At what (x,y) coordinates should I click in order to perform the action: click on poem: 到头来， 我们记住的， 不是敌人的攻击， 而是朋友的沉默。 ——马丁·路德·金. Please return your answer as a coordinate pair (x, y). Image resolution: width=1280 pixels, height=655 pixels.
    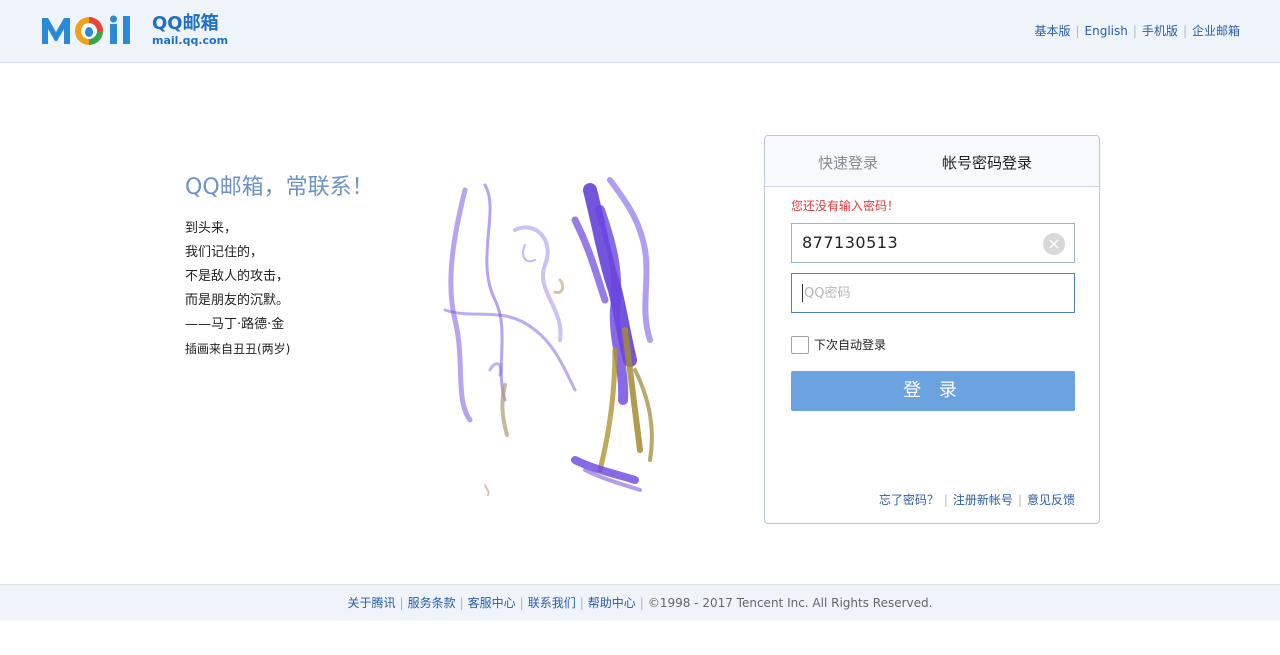
    Looking at the image, I should click on (305, 277).